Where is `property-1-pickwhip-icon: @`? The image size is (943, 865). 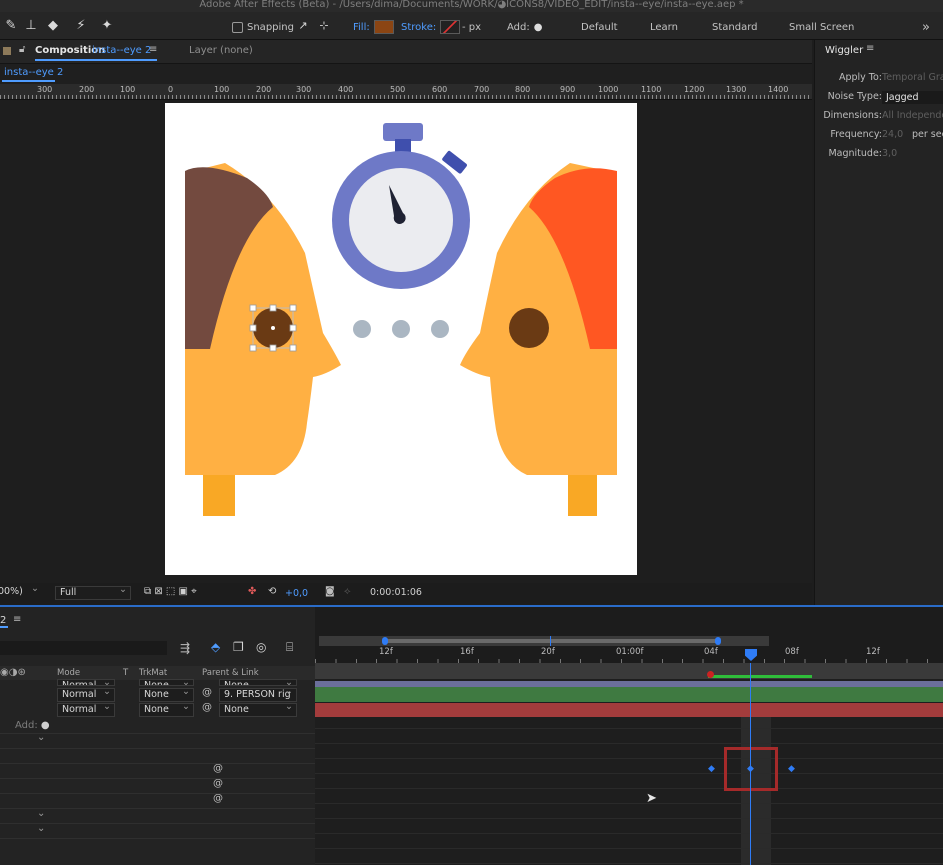 property-1-pickwhip-icon: @ is located at coordinates (218, 768).